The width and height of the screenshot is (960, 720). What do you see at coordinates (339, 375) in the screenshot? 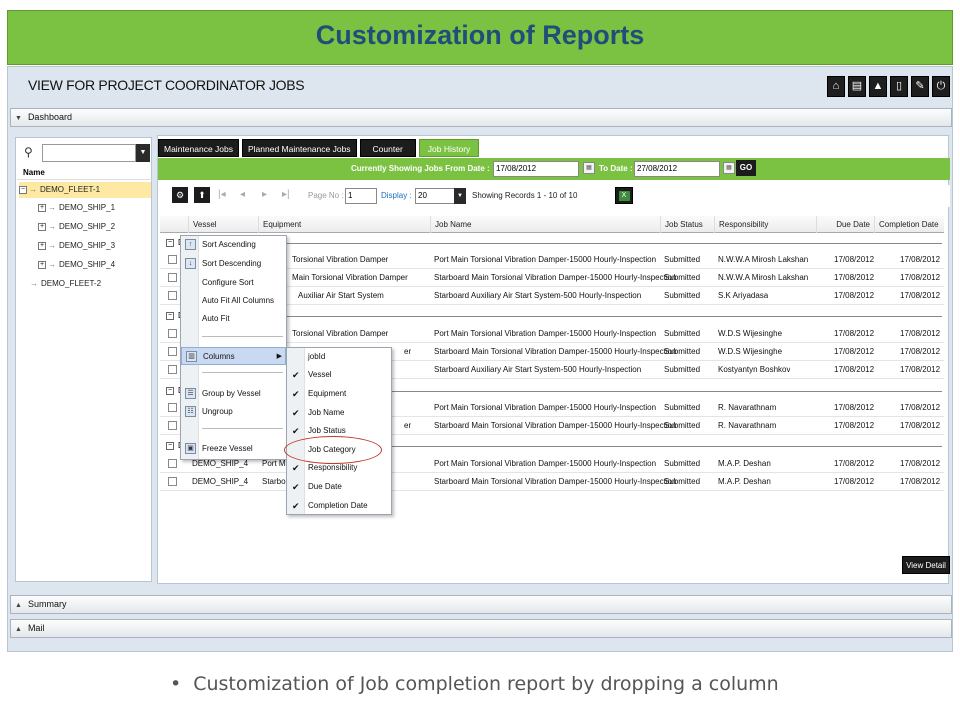
I see `column-option-vessel: ✔ Vessel` at bounding box center [339, 375].